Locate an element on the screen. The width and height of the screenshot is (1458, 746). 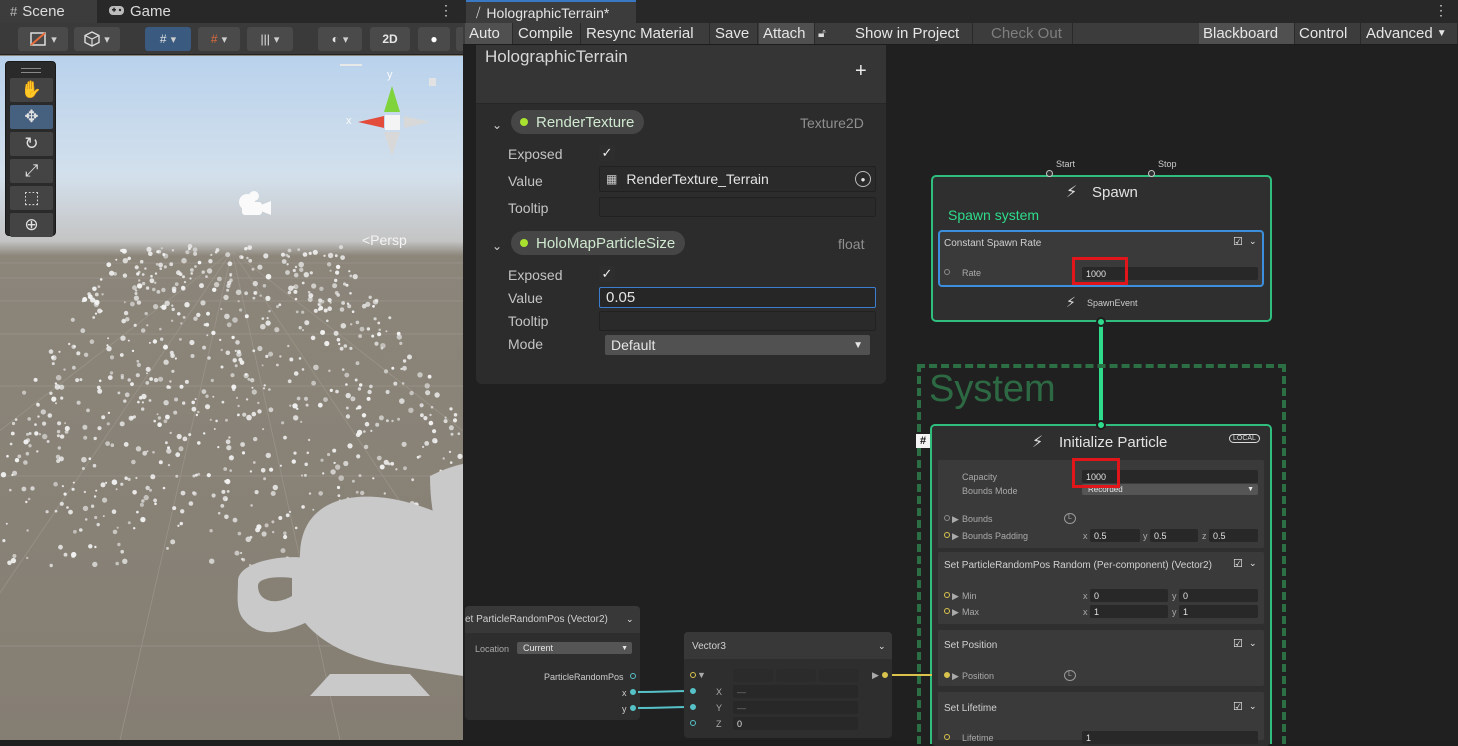
compile-button: Compile is located at coordinates (547, 33).